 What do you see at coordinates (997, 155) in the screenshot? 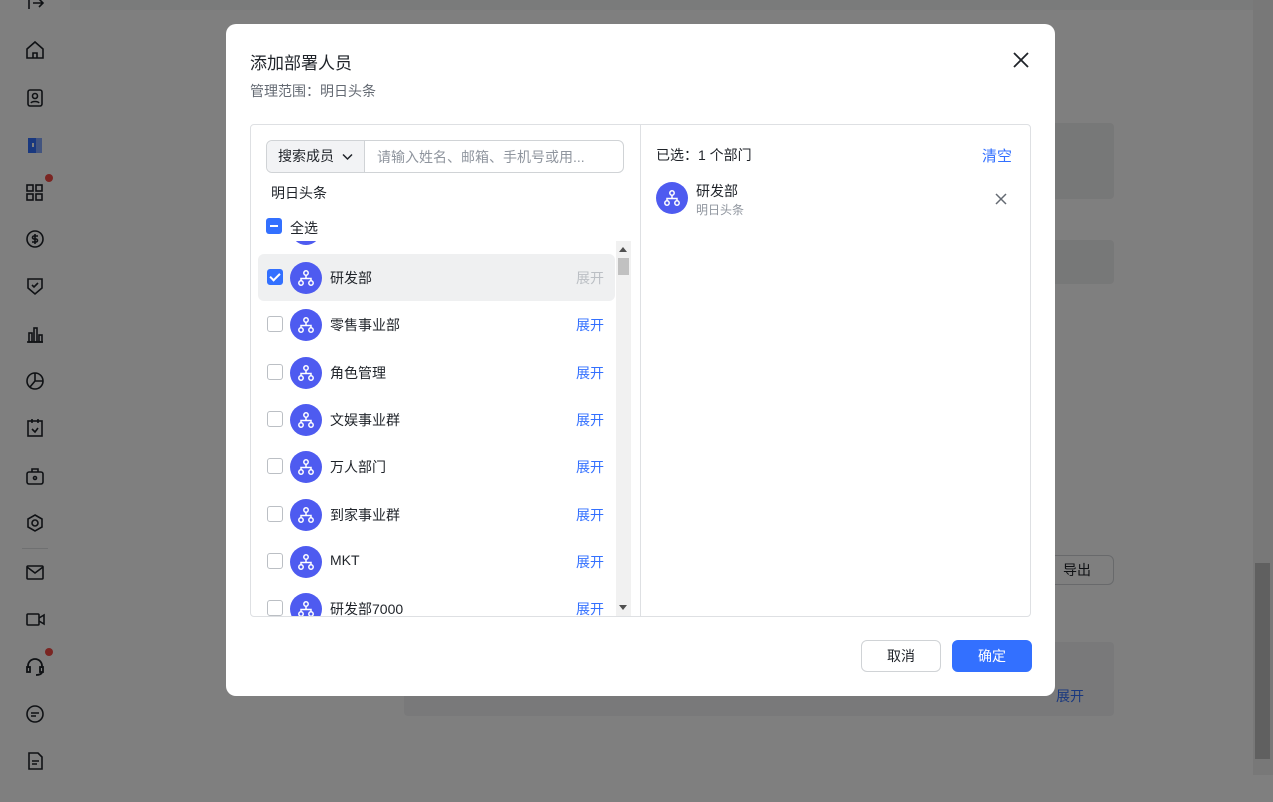
I see `clear-button: 清空` at bounding box center [997, 155].